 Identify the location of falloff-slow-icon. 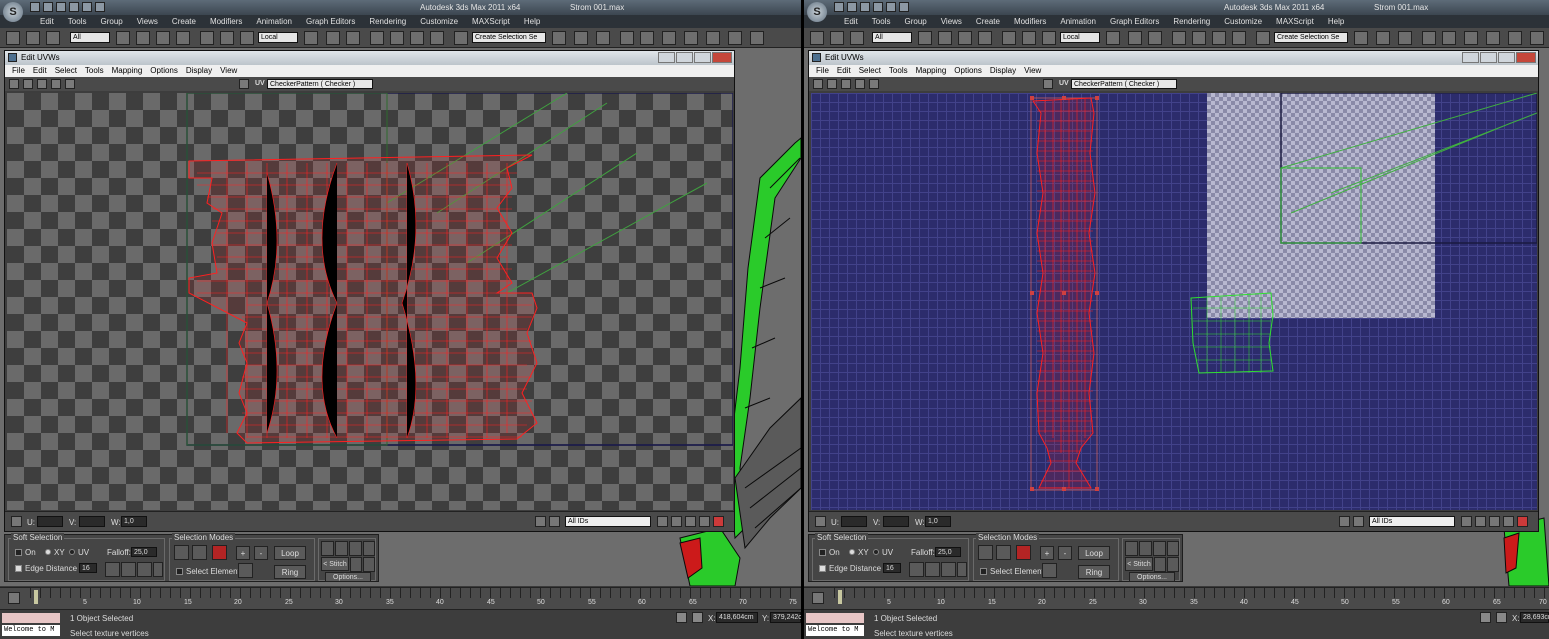
(948, 569).